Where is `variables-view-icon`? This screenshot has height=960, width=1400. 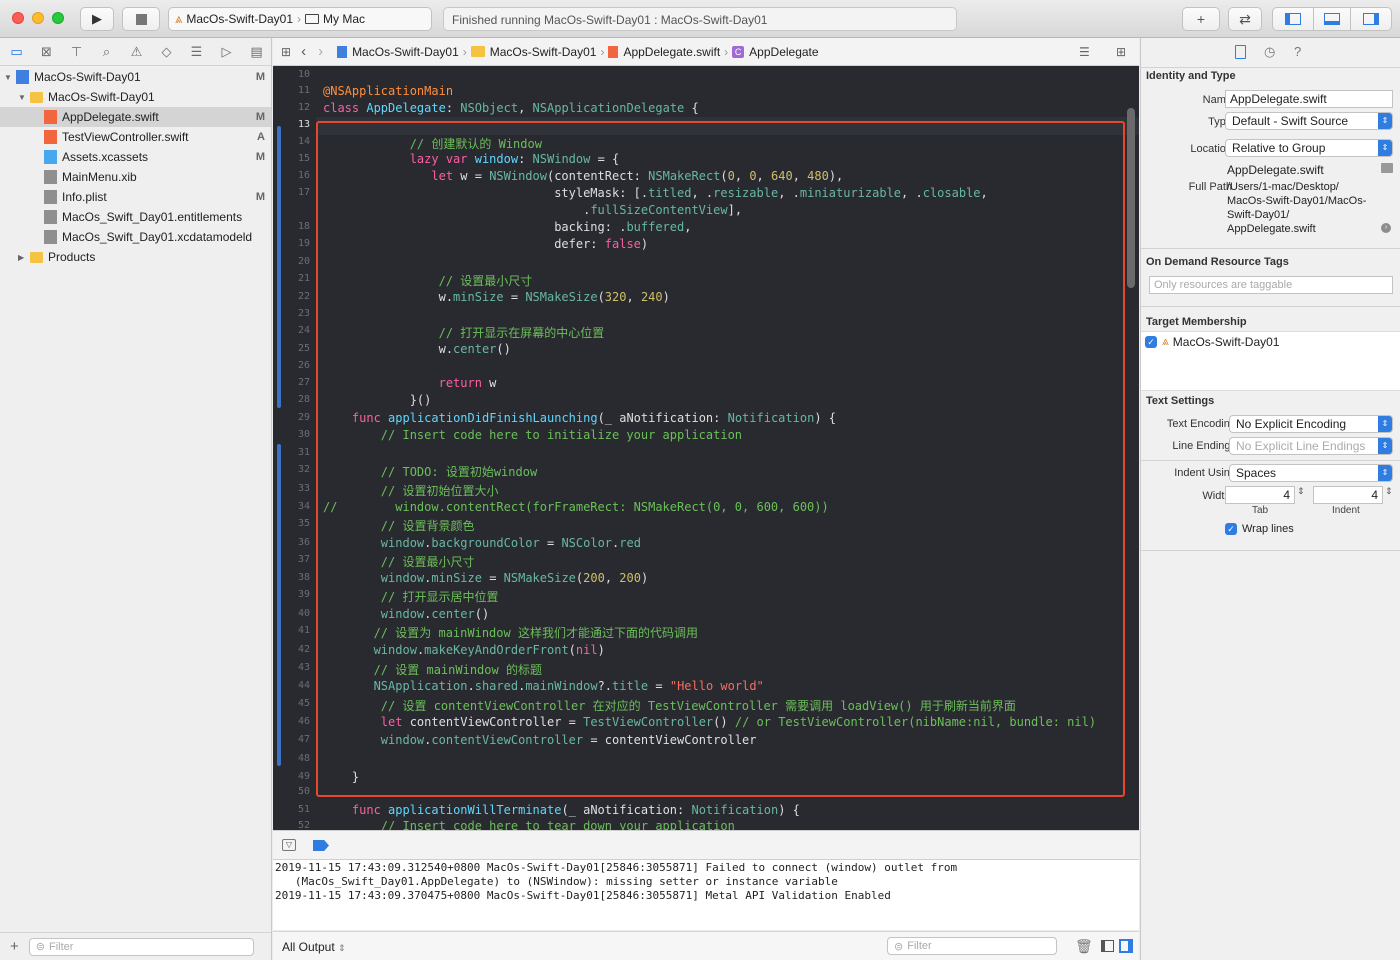
variables-view-icon is located at coordinates (1107, 946).